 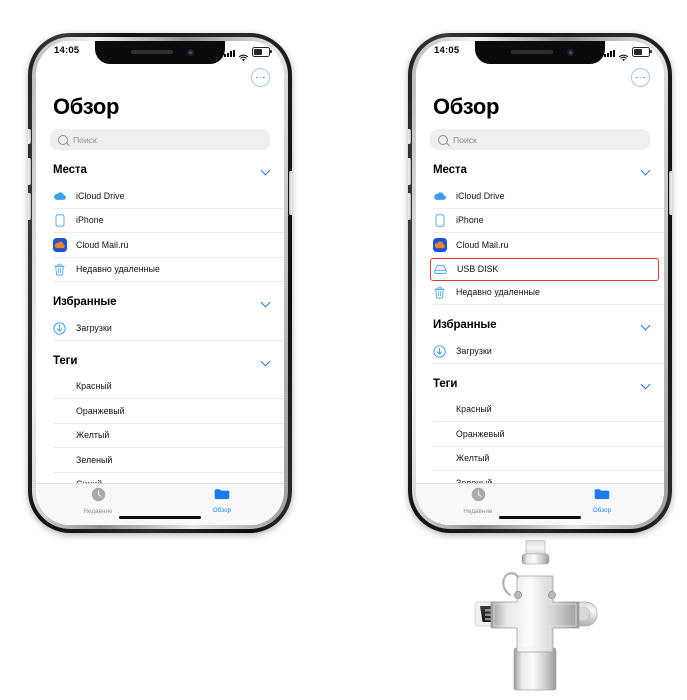 What do you see at coordinates (100, 195) in the screenshot?
I see `list-item-label: iCloud Drive` at bounding box center [100, 195].